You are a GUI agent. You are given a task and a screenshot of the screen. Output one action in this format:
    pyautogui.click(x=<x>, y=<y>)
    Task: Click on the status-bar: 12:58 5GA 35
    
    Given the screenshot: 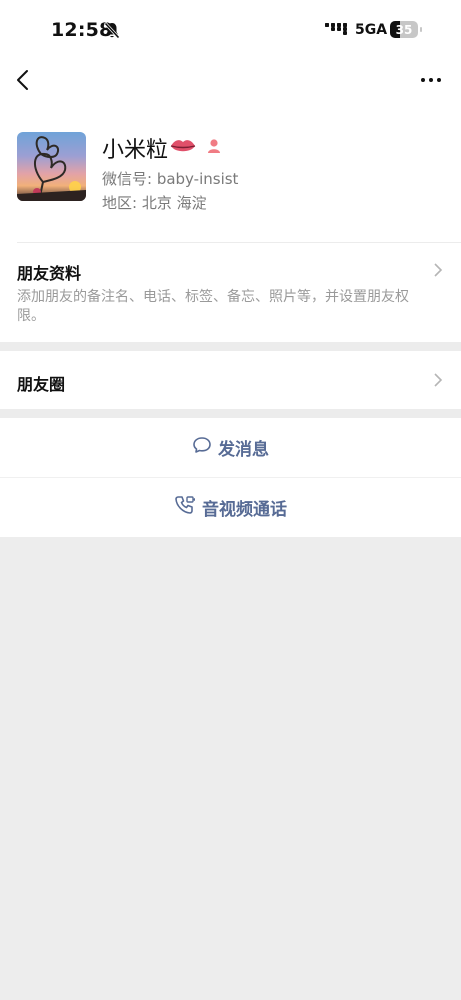 What is the action you would take?
    pyautogui.click(x=230, y=31)
    